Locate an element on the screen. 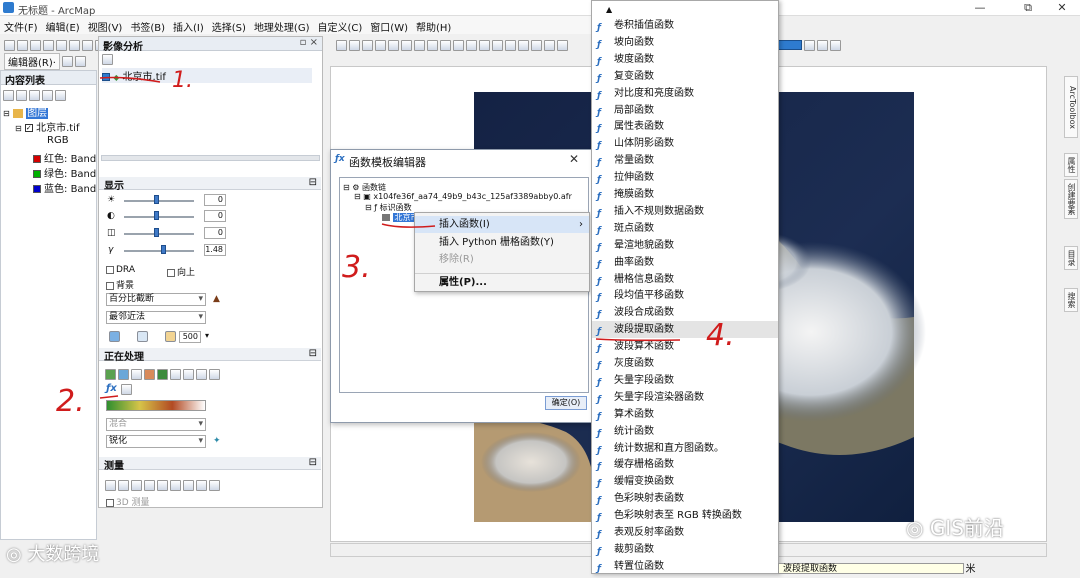 The width and height of the screenshot is (1080, 578). annotation-3: 3. is located at coordinates (356, 267).